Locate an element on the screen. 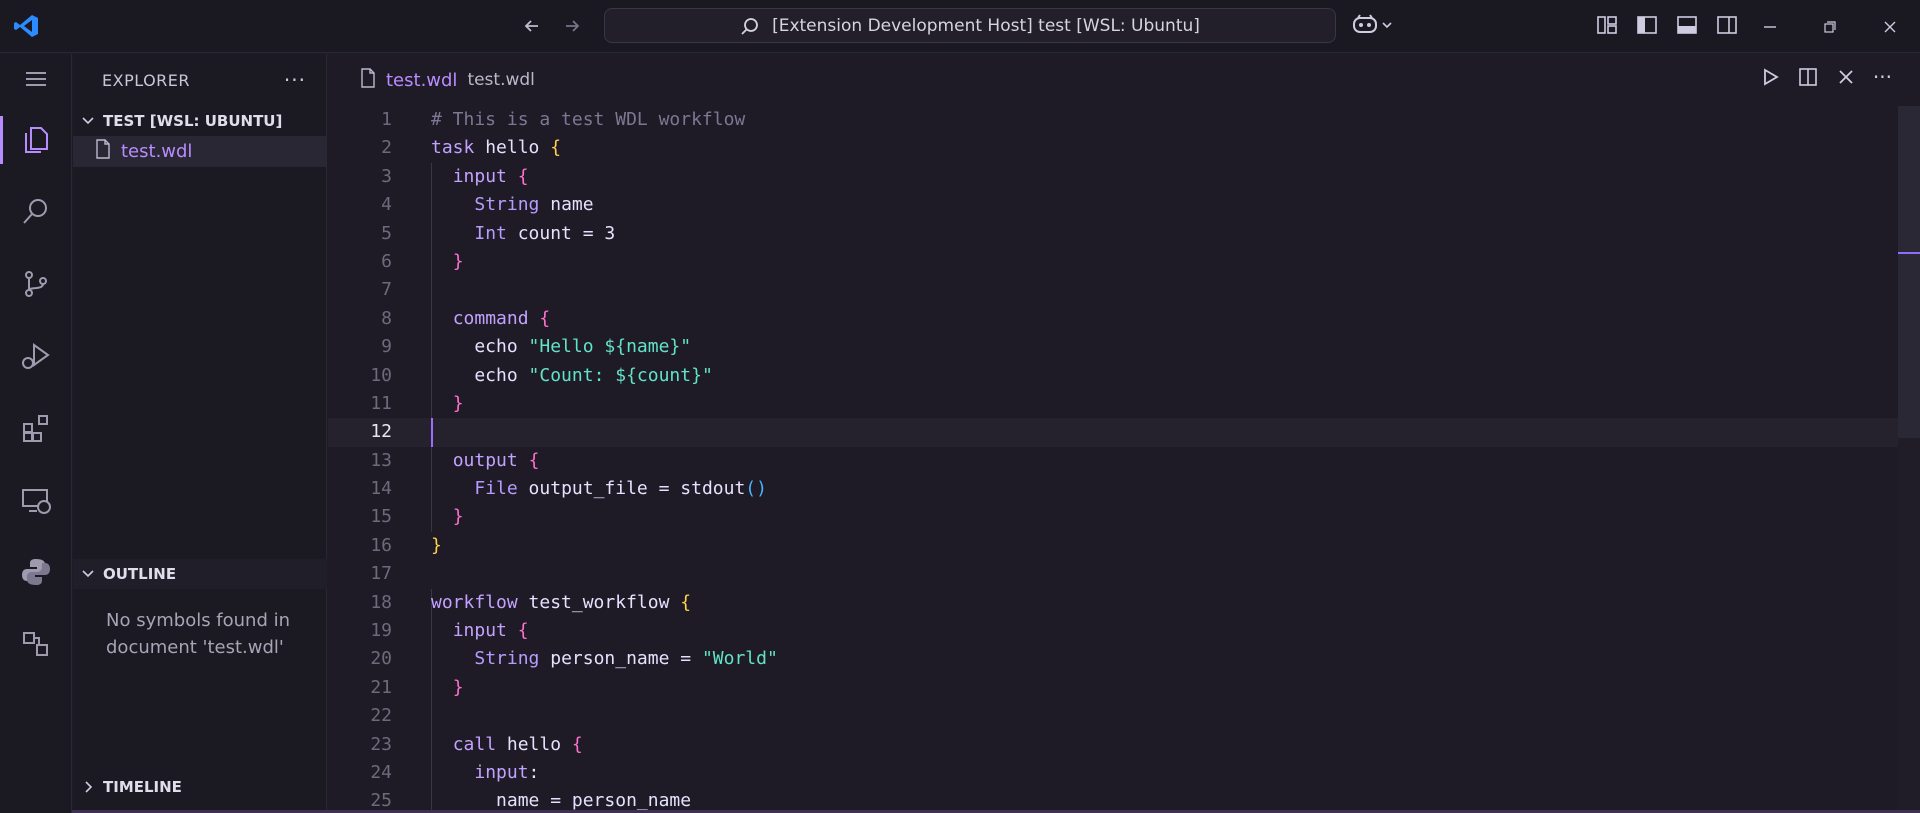 This screenshot has height=813, width=1920. file-item-test-wdl: test.wdl is located at coordinates (199, 151).